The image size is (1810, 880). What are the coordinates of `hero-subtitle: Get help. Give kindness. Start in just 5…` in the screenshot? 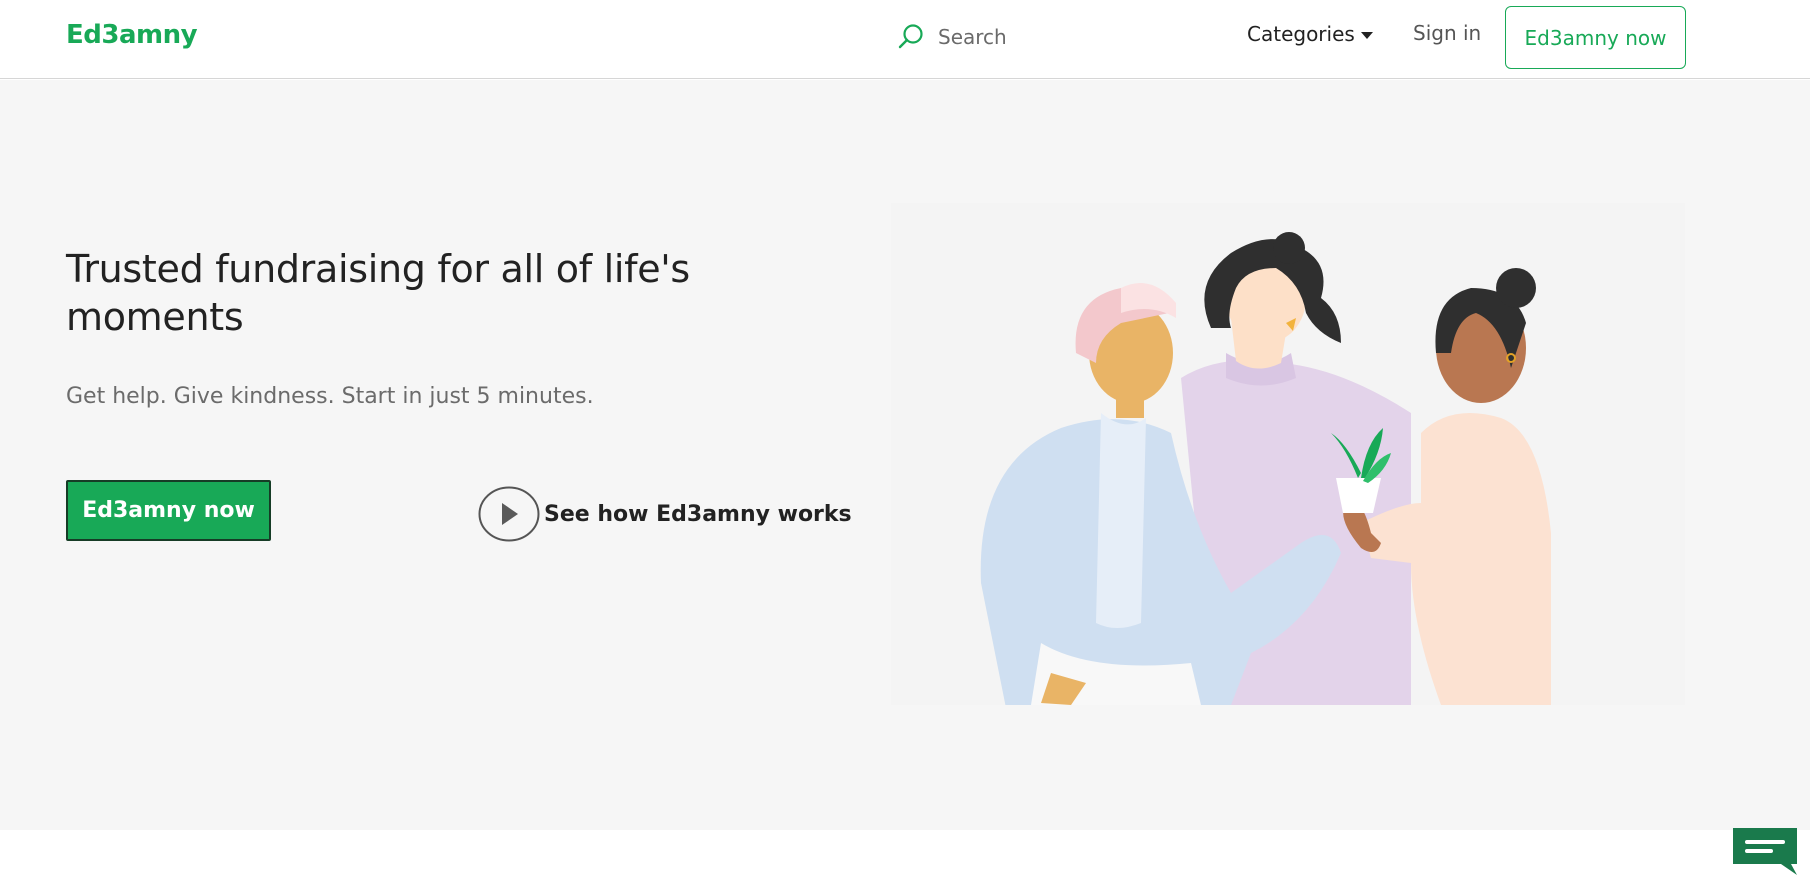 It's located at (330, 396).